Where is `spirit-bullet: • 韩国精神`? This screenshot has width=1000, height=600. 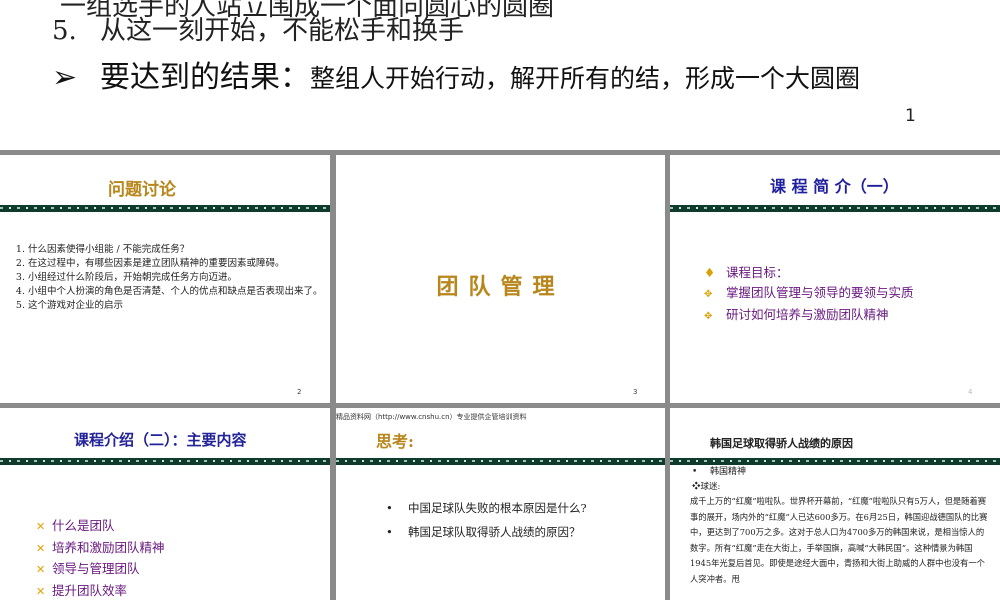 spirit-bullet: • 韩国精神 is located at coordinates (719, 470).